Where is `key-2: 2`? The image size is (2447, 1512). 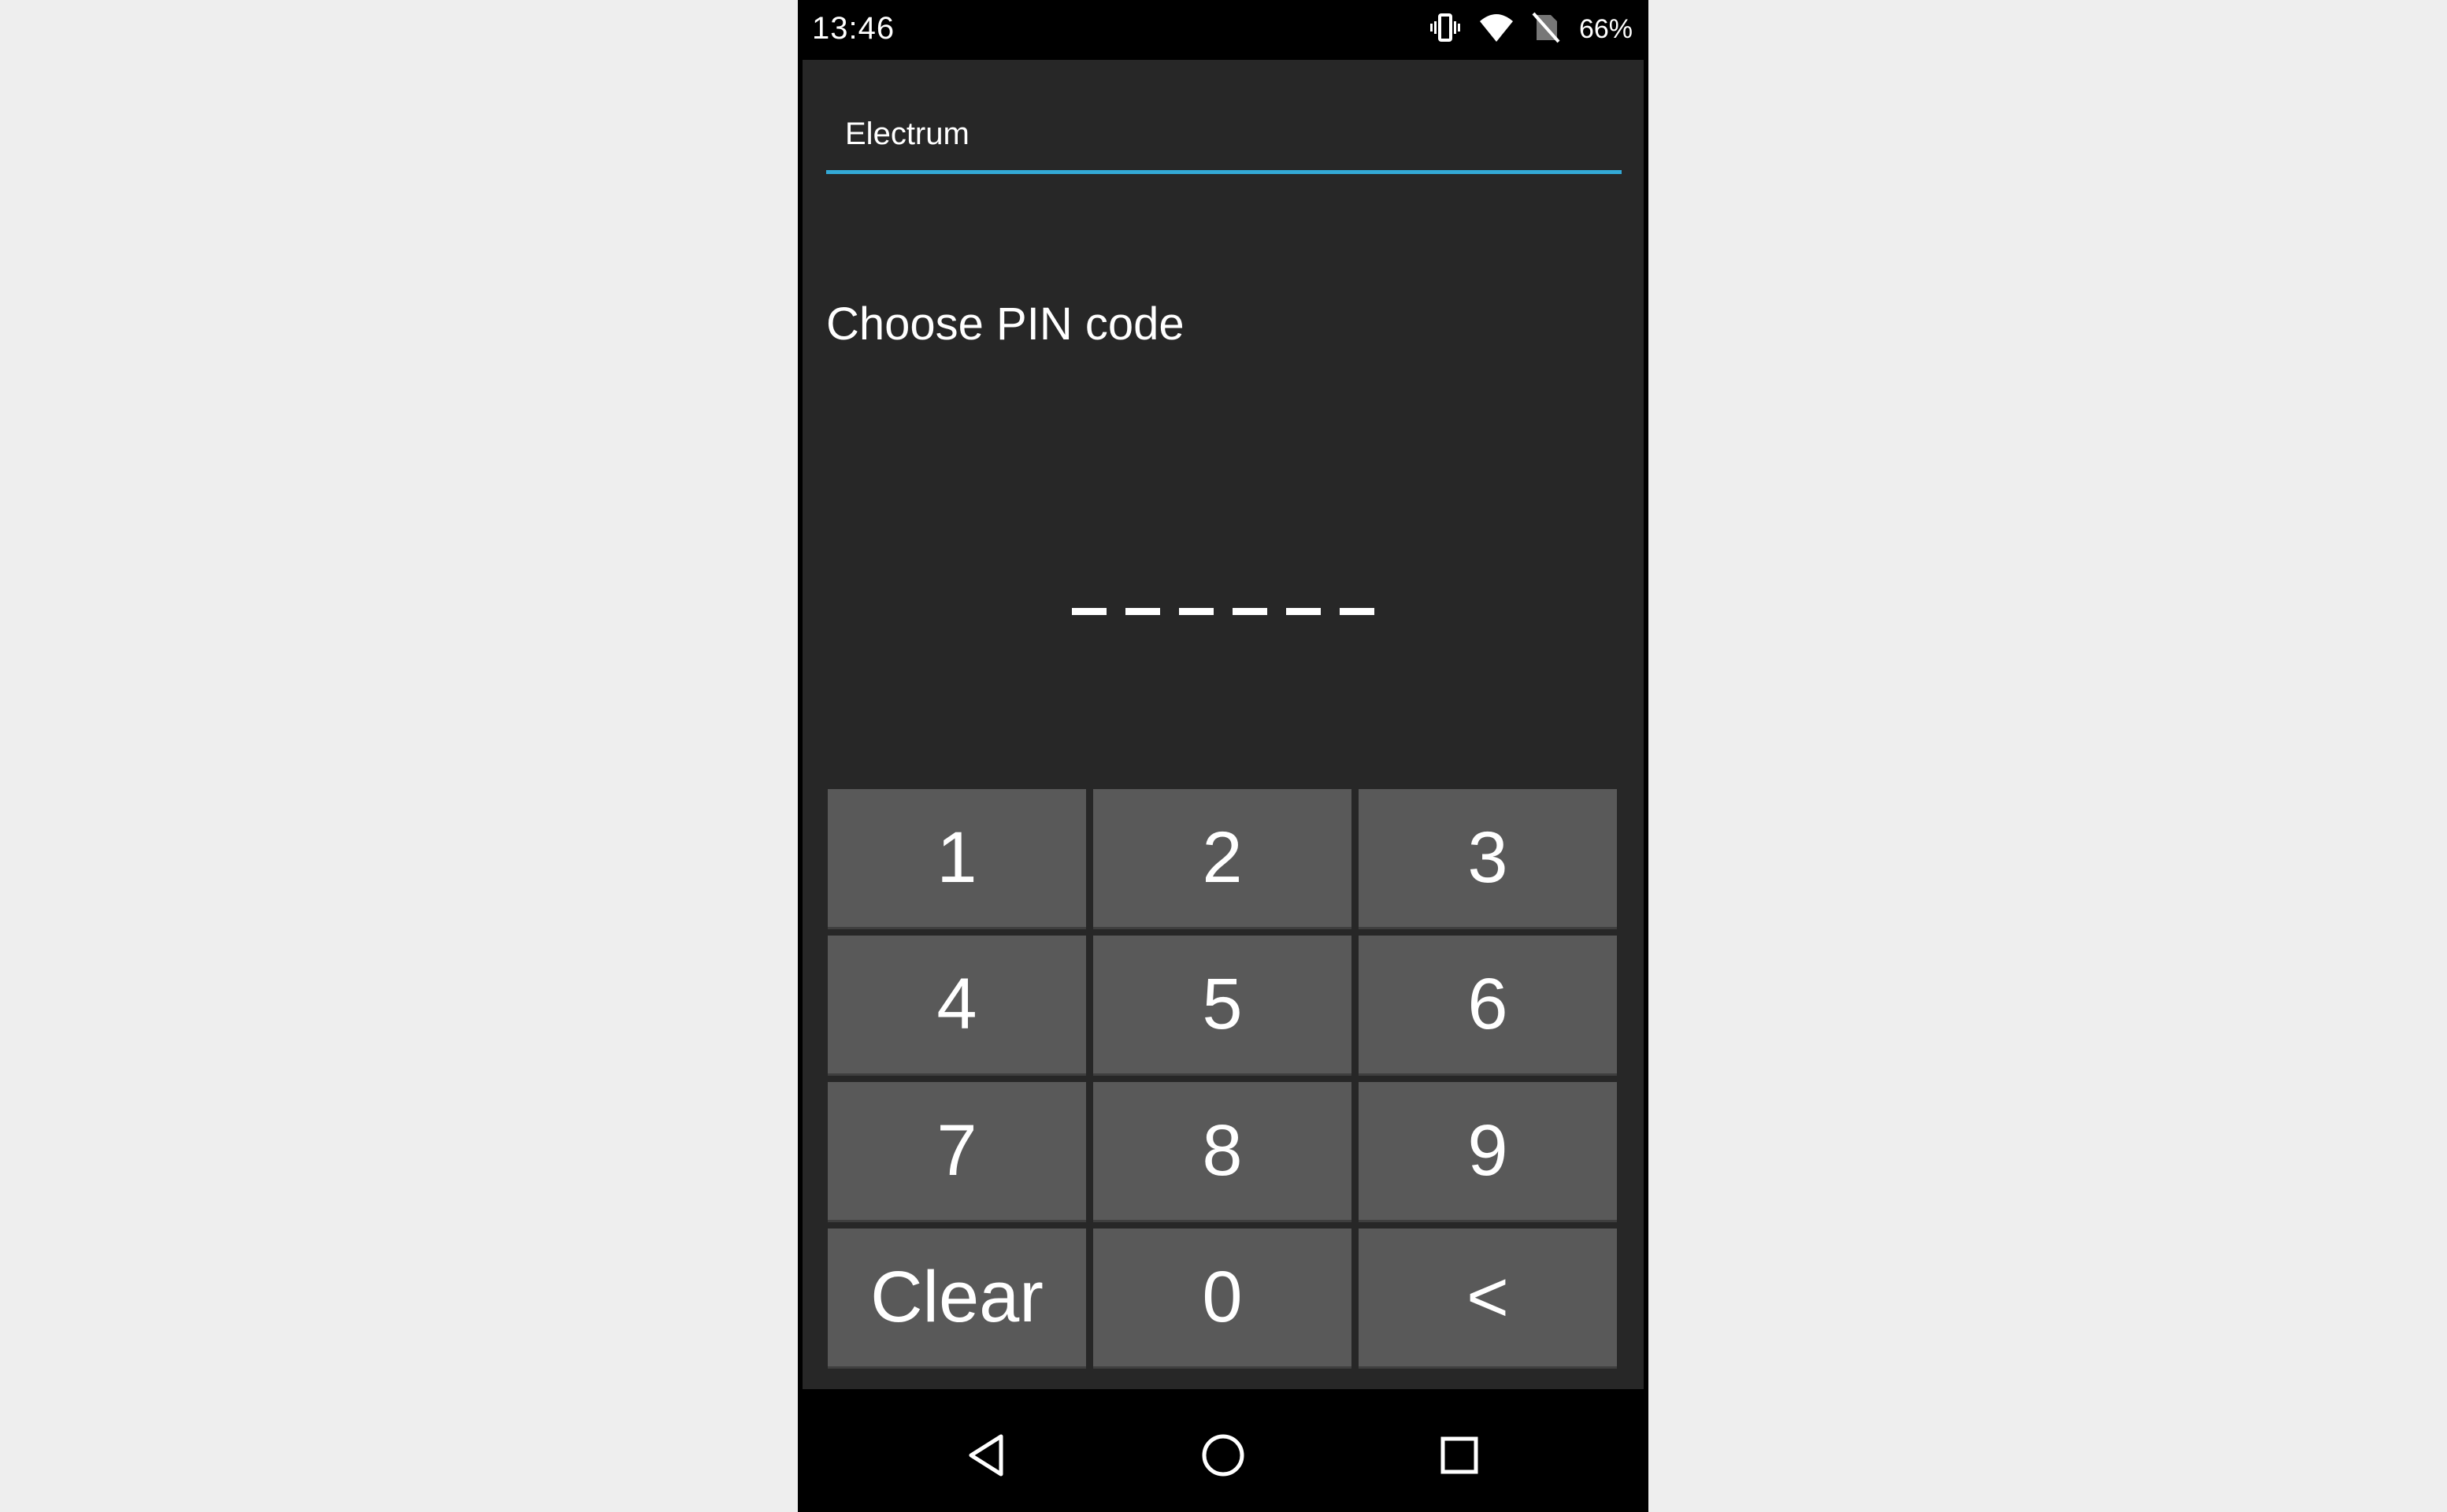 key-2: 2 is located at coordinates (1222, 859).